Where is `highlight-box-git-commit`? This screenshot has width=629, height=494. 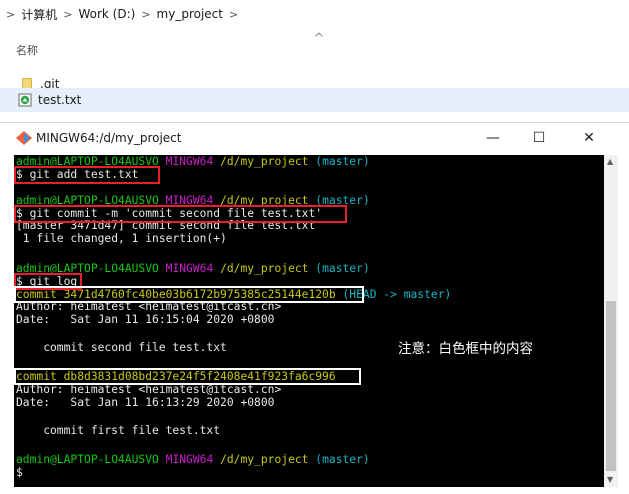 highlight-box-git-commit is located at coordinates (180, 214).